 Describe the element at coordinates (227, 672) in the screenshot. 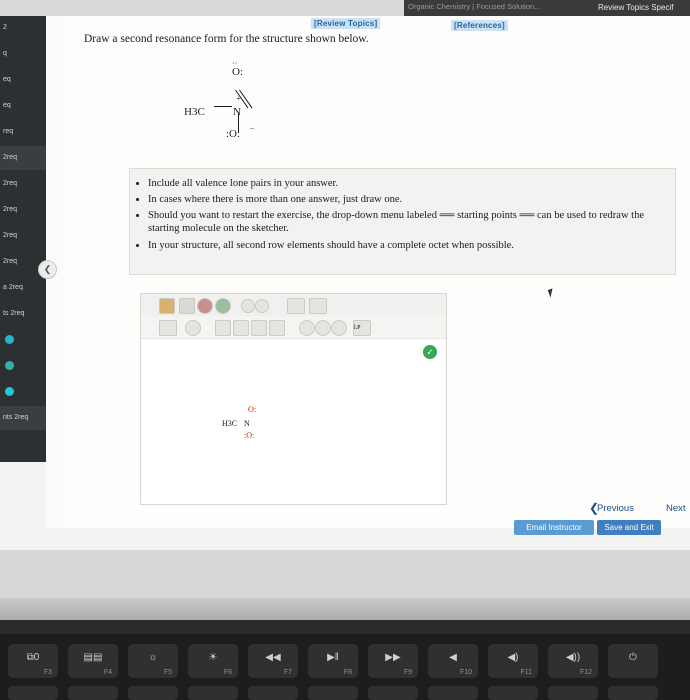

I see `key-label-f6: F6` at that location.